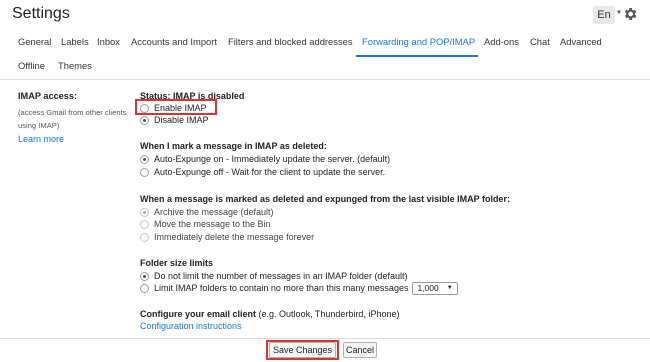  What do you see at coordinates (31, 65) in the screenshot?
I see `tab-offline: Offline` at bounding box center [31, 65].